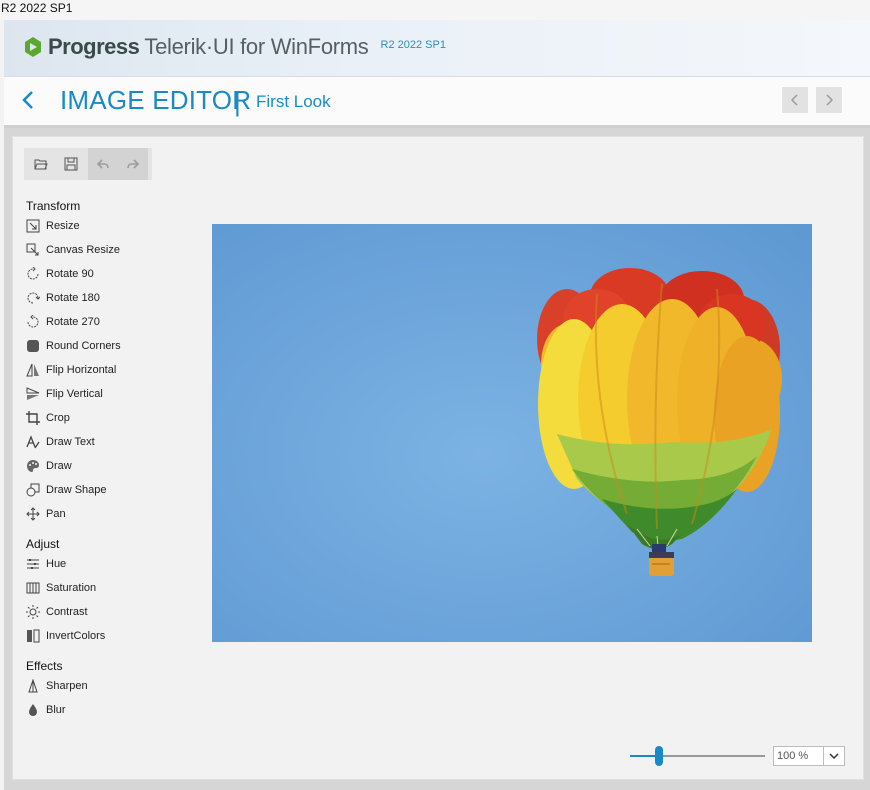 This screenshot has height=790, width=870. Describe the element at coordinates (33, 393) in the screenshot. I see `flip-vertical-icon` at that location.